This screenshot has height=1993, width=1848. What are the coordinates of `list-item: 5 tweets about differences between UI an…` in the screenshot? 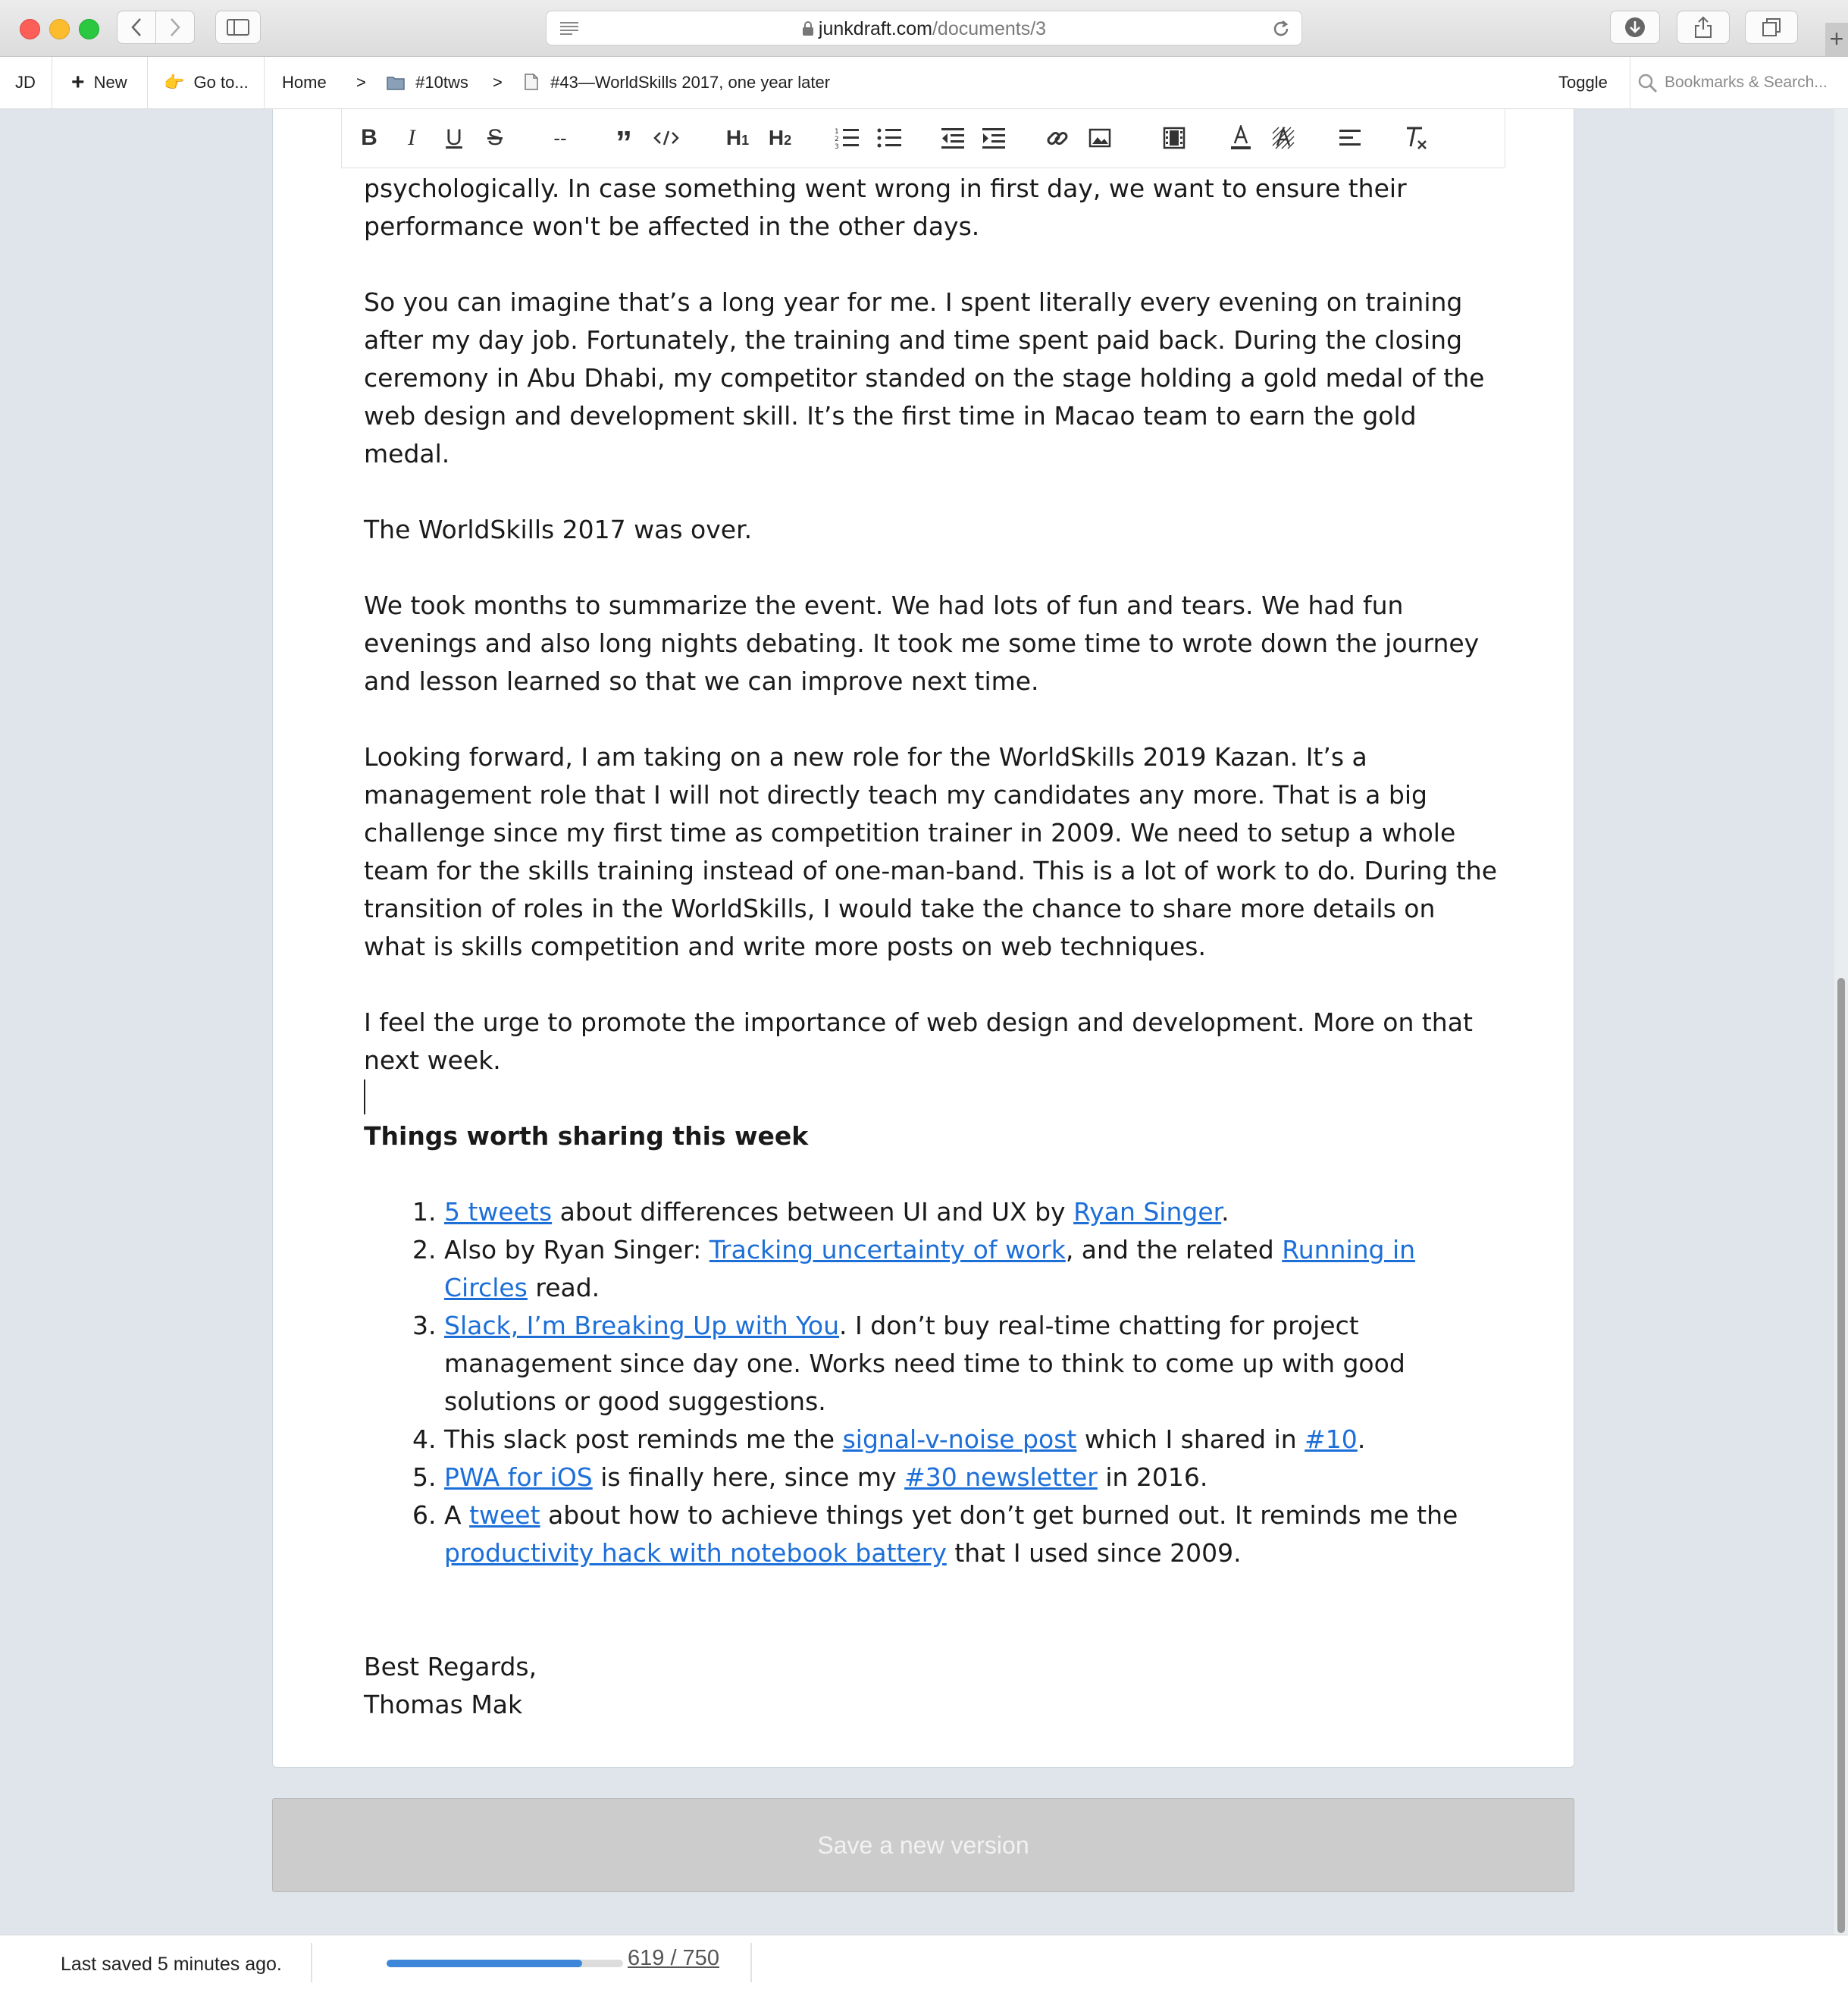 It's located at (972, 1212).